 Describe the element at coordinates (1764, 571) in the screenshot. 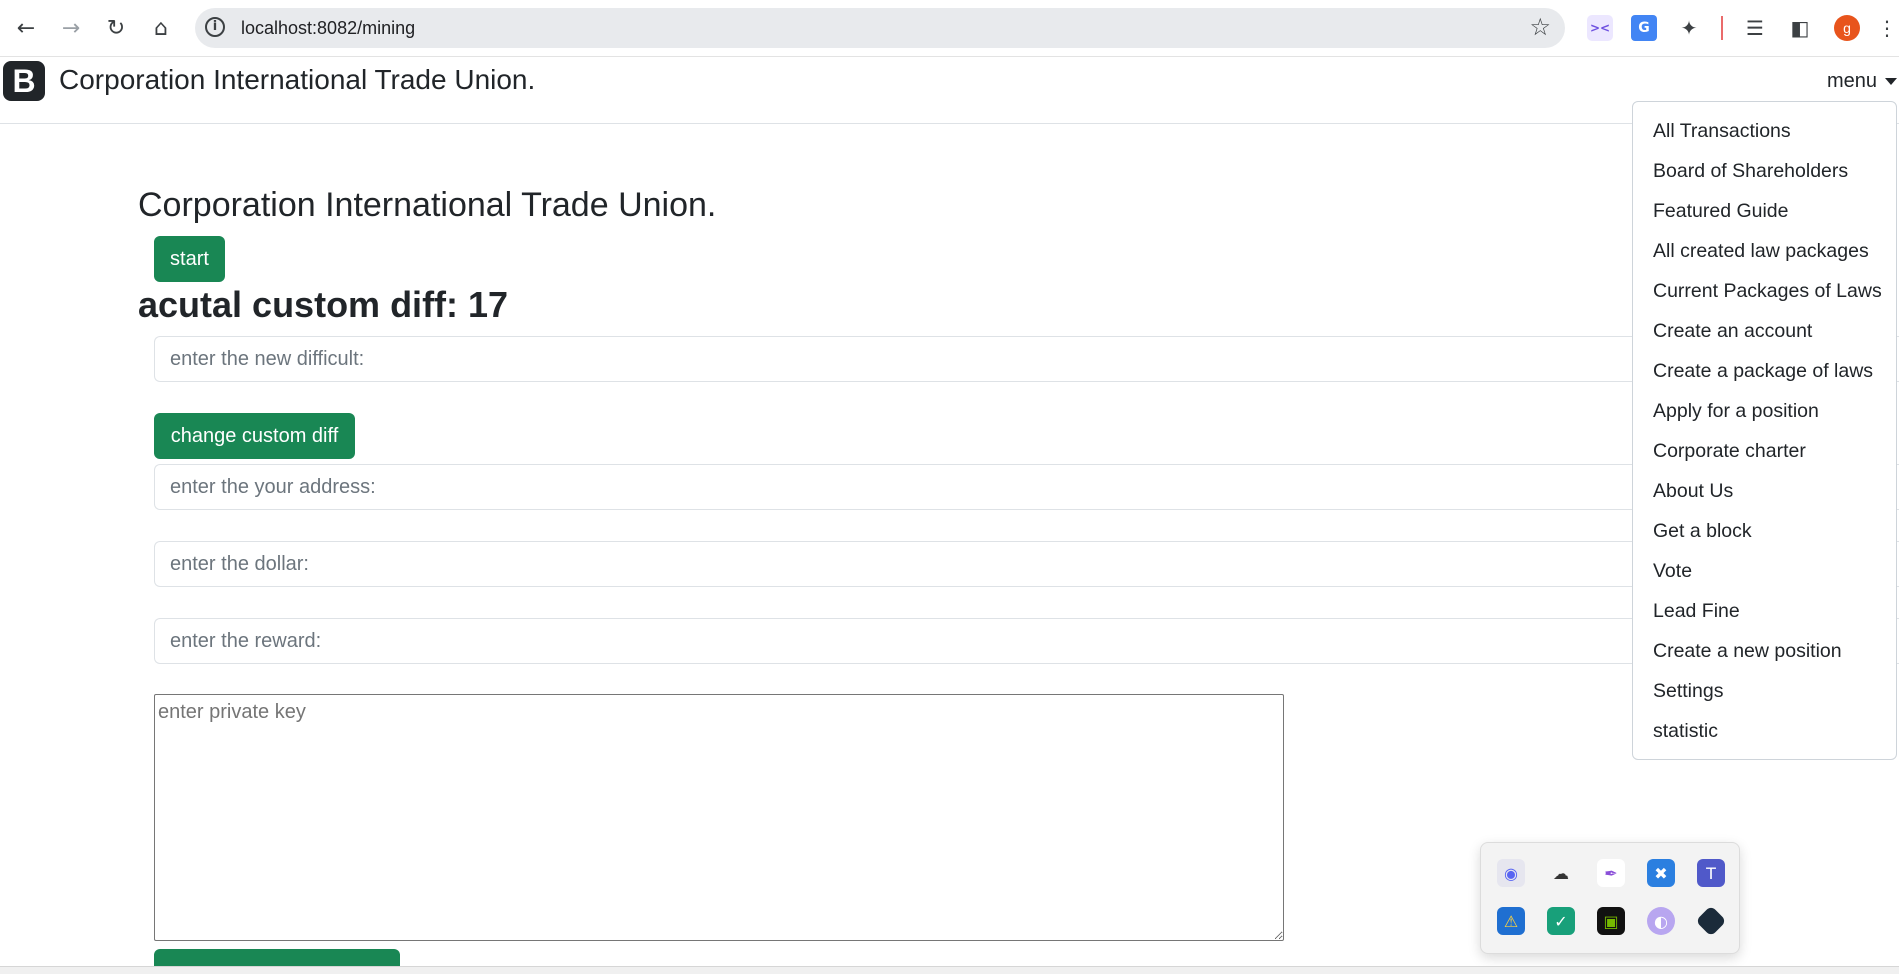

I see `menu-item-vote: Vote` at that location.